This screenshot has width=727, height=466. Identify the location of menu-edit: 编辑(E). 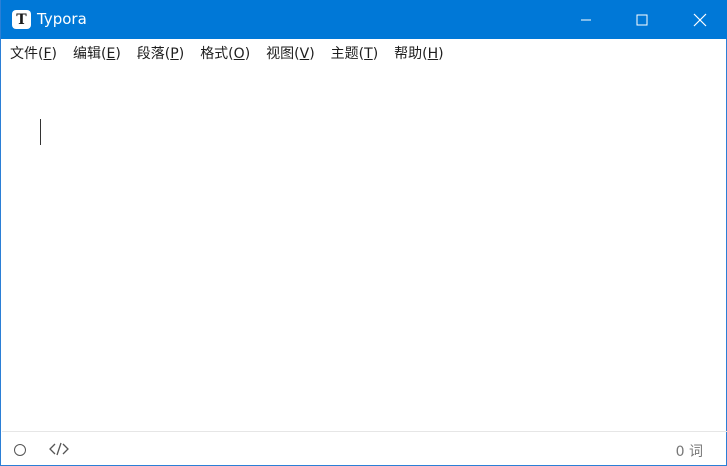
(97, 53).